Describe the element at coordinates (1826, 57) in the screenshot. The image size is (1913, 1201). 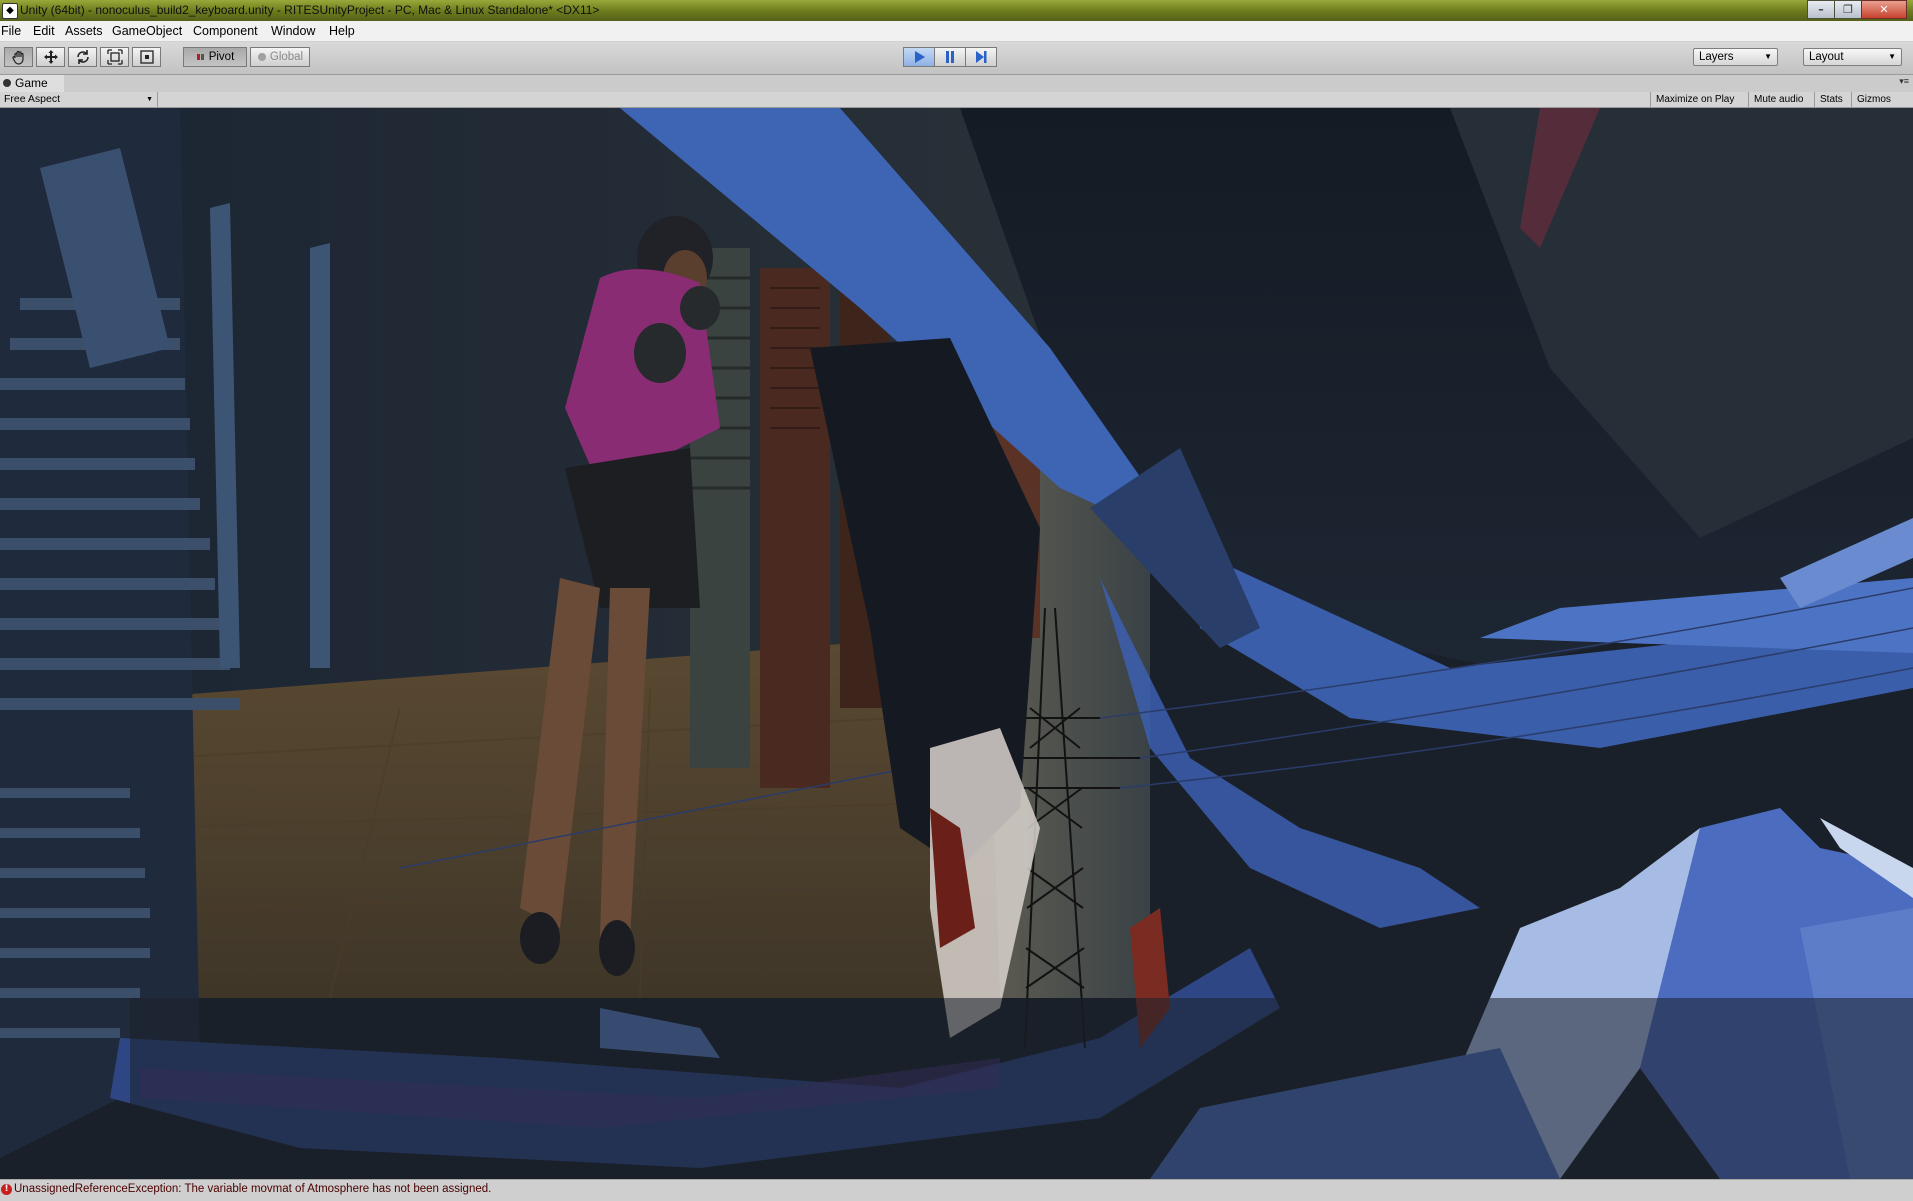
I see `layout-label: Layout` at that location.